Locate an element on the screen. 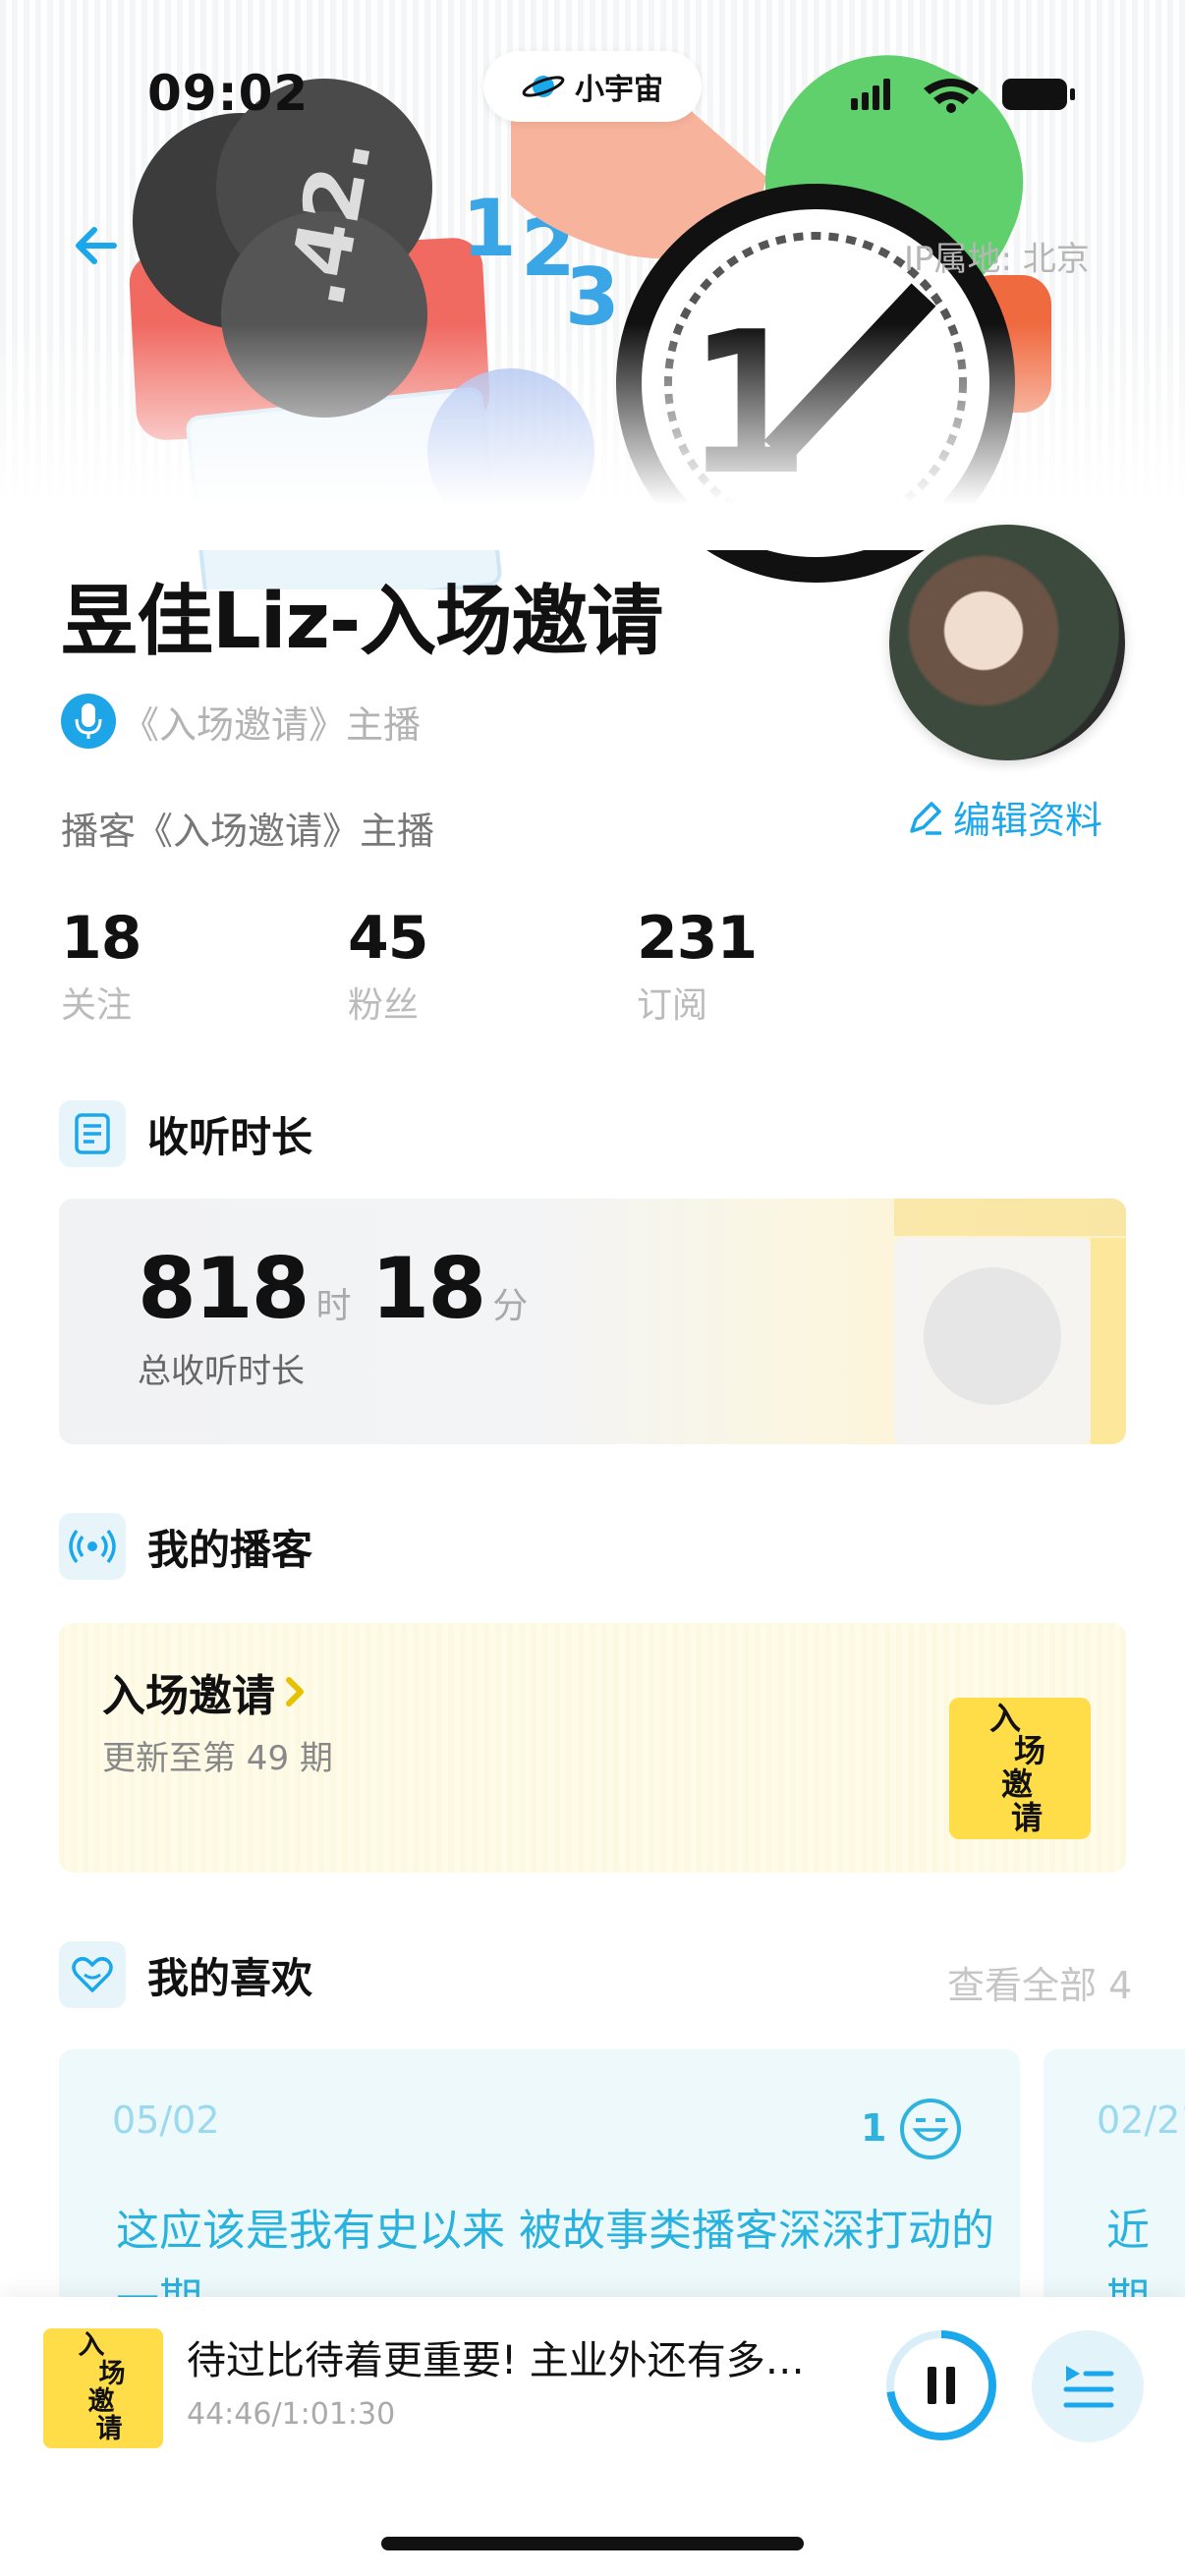 The image size is (1185, 2576). edit-pencil-icon is located at coordinates (926, 818).